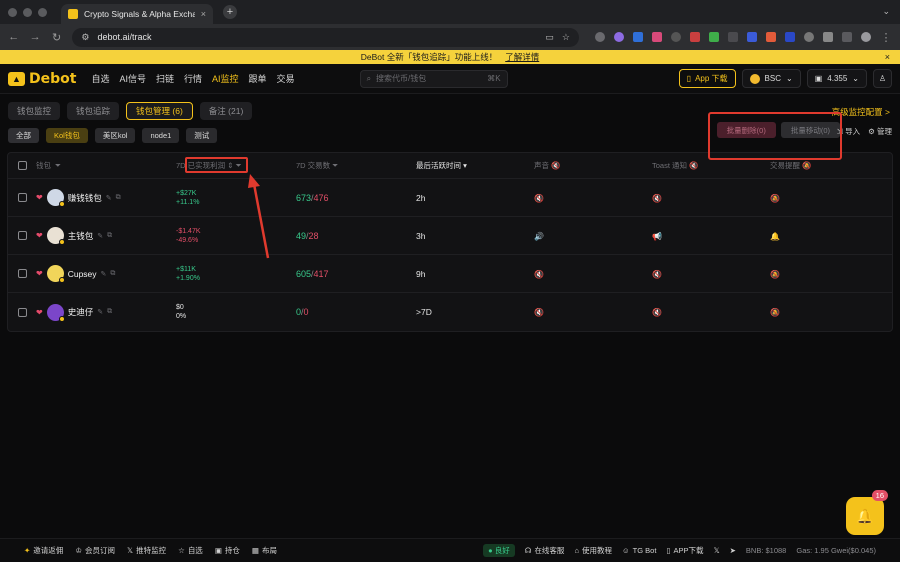 This screenshot has width=900, height=562. Describe the element at coordinates (81, 312) in the screenshot. I see `wallet-name: 史迪仔` at that location.